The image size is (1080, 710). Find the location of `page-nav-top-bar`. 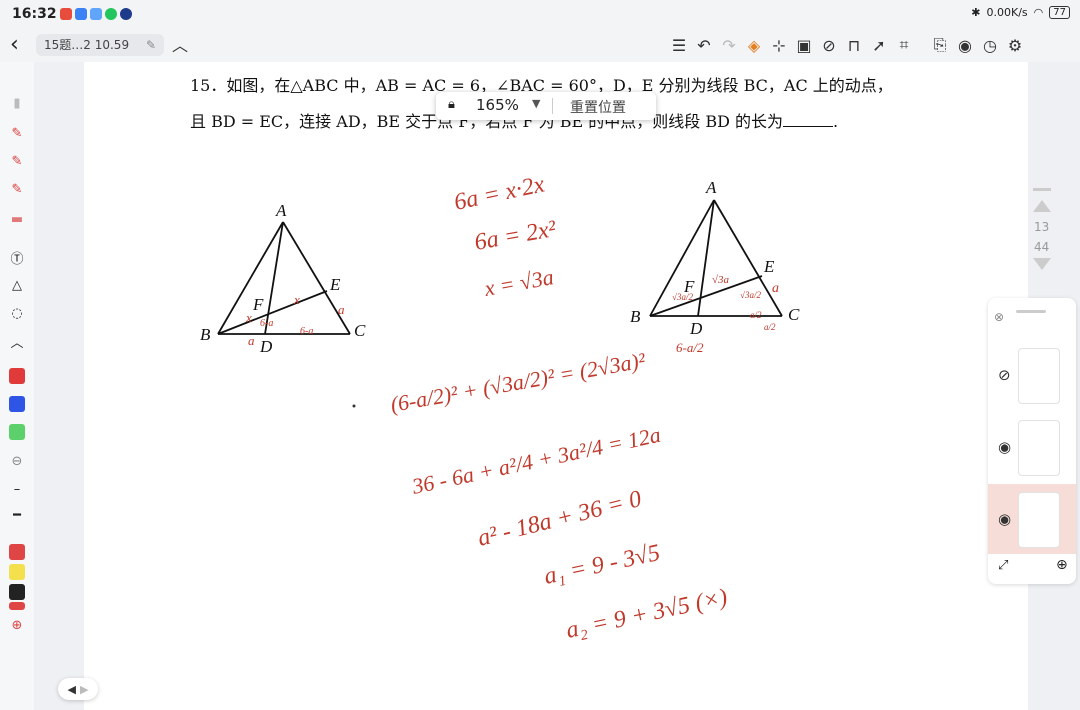

page-nav-top-bar is located at coordinates (1042, 189).